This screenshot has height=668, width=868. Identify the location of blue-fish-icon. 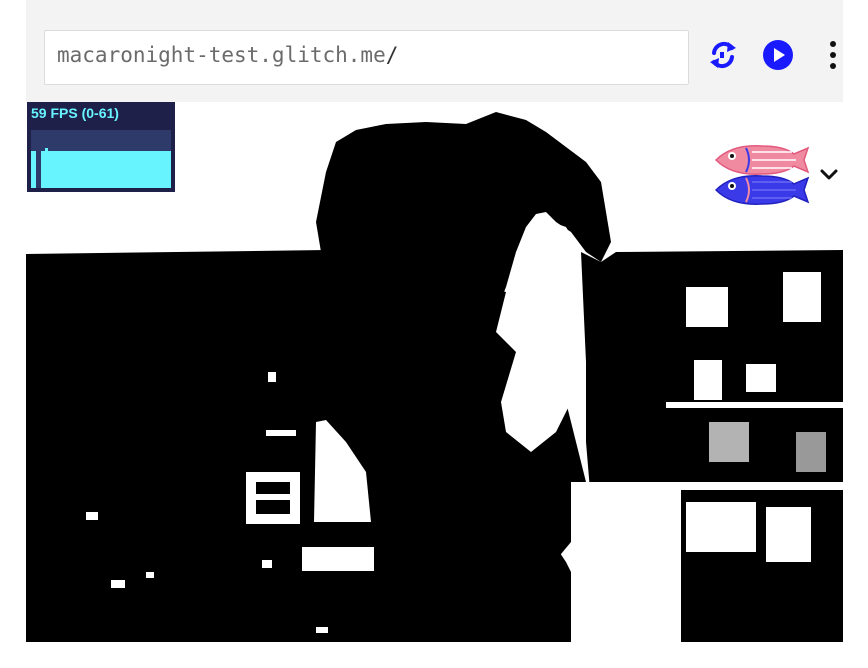
(762, 190).